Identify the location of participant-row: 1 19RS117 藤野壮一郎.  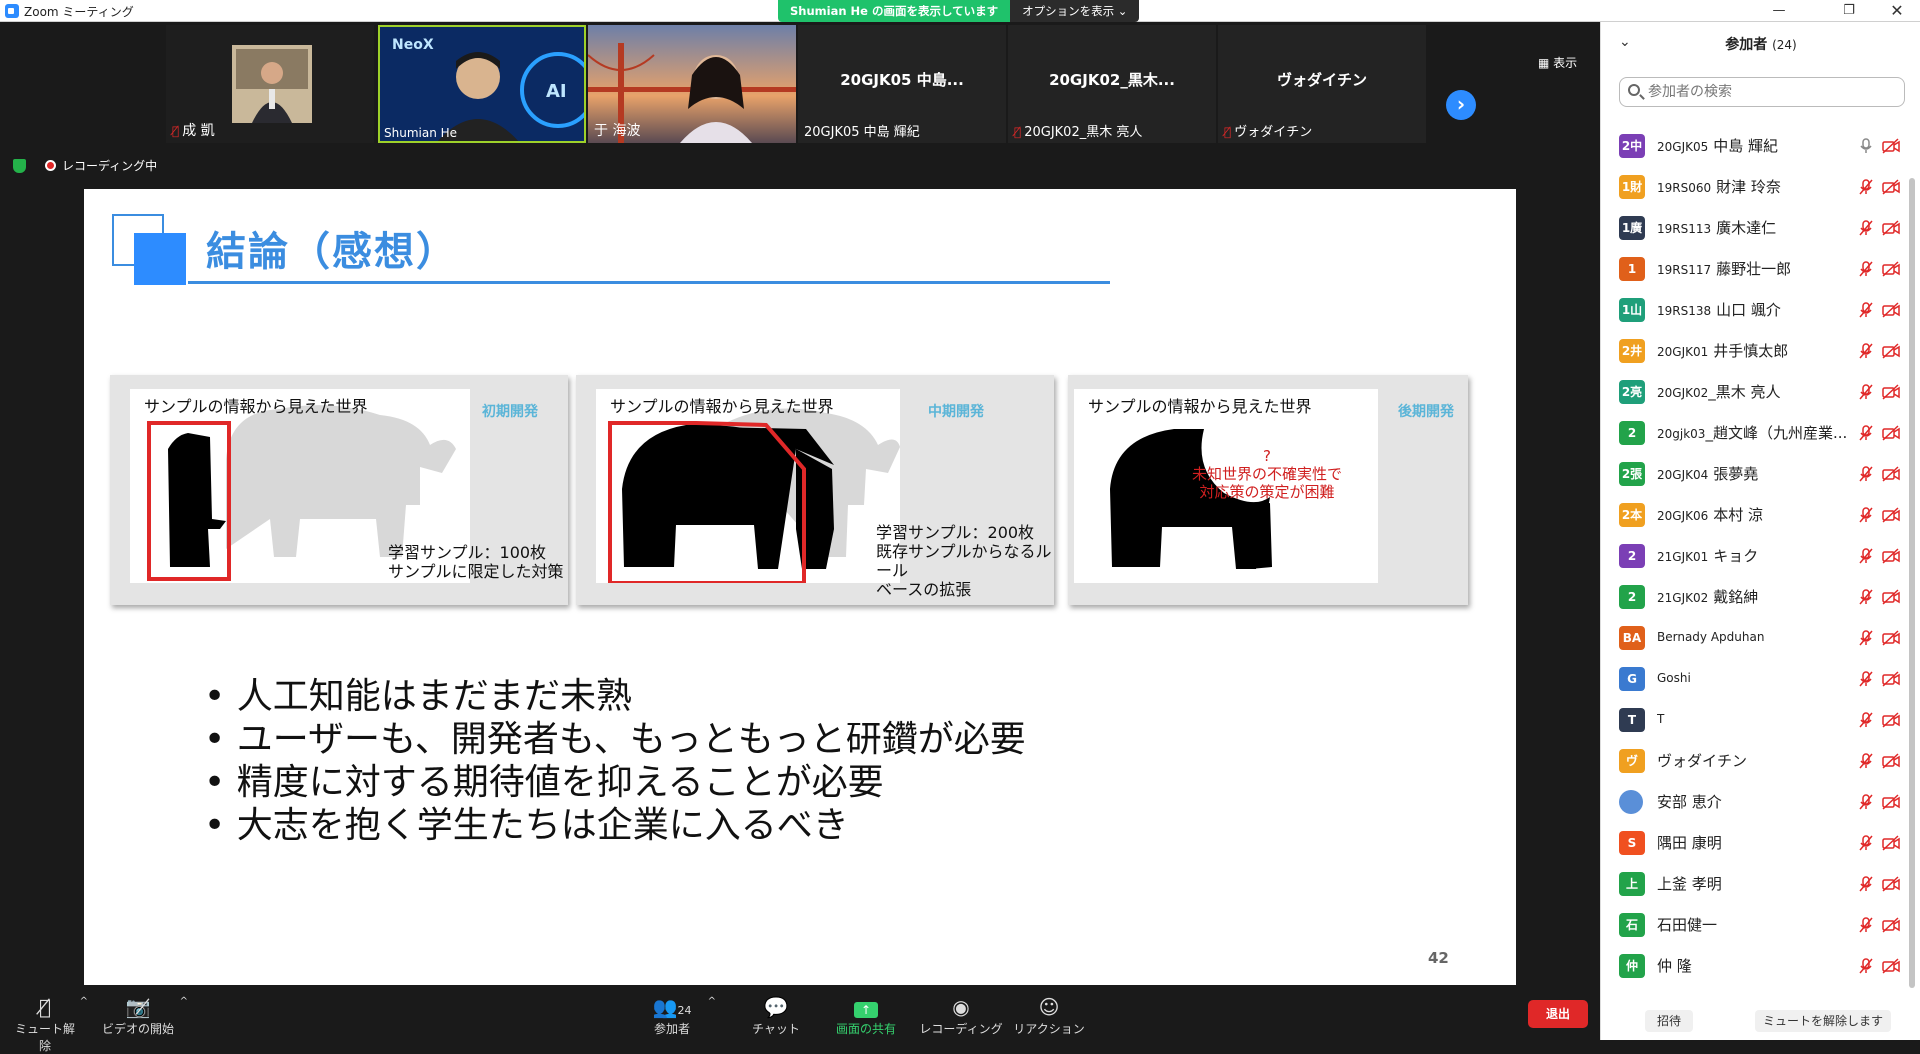
(1754, 268).